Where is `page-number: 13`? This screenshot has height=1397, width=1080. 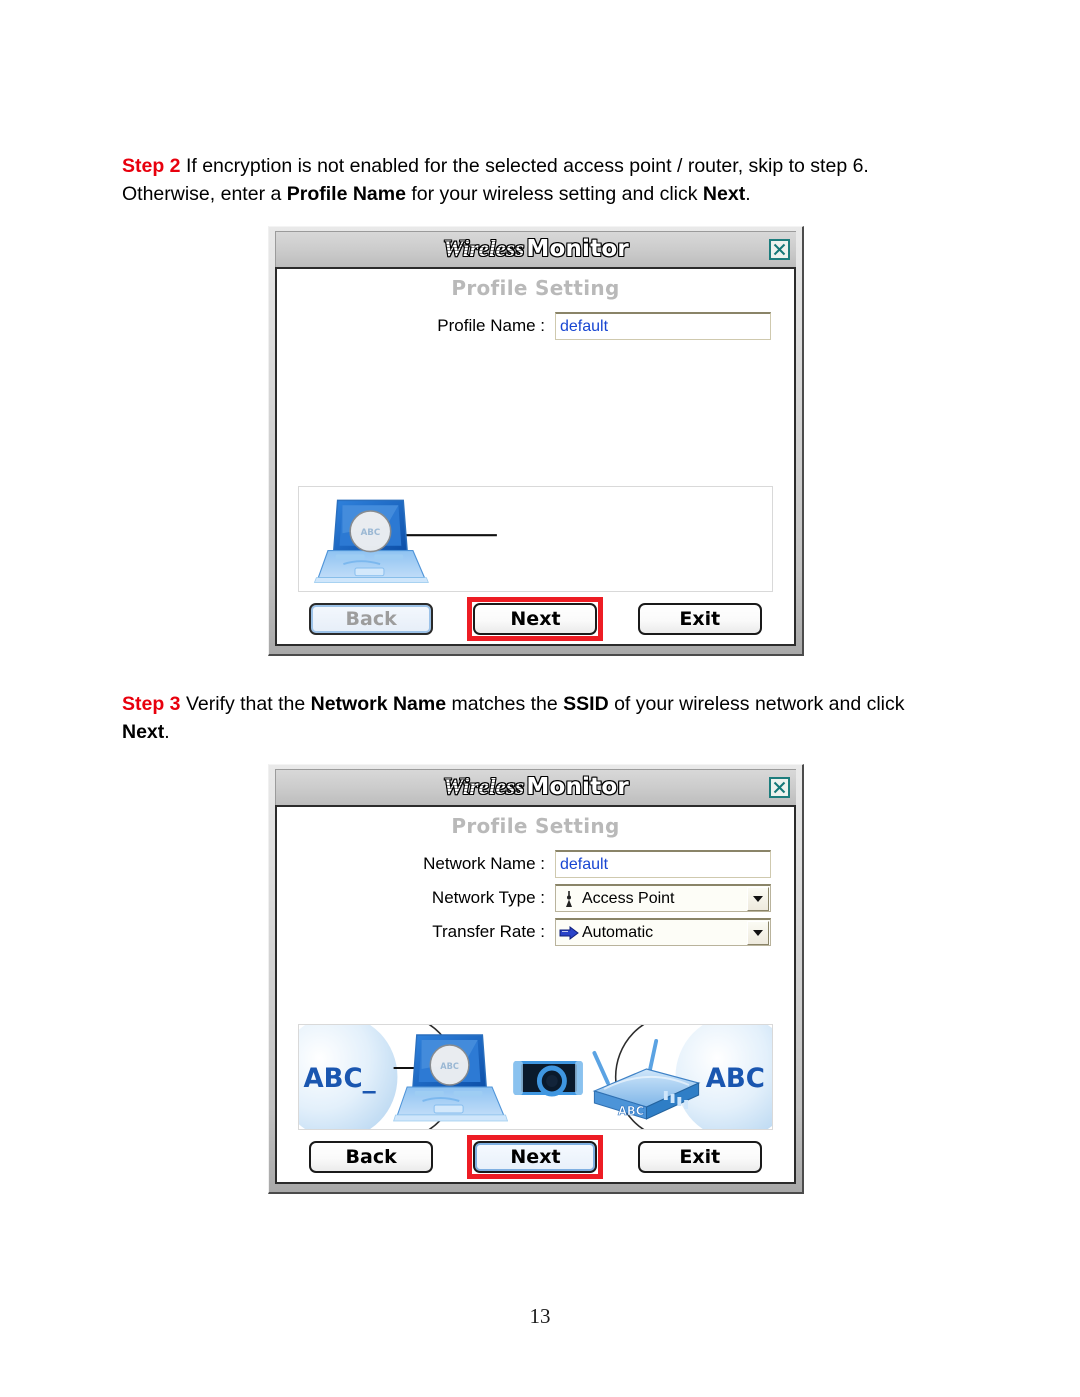
page-number: 13 is located at coordinates (540, 1316).